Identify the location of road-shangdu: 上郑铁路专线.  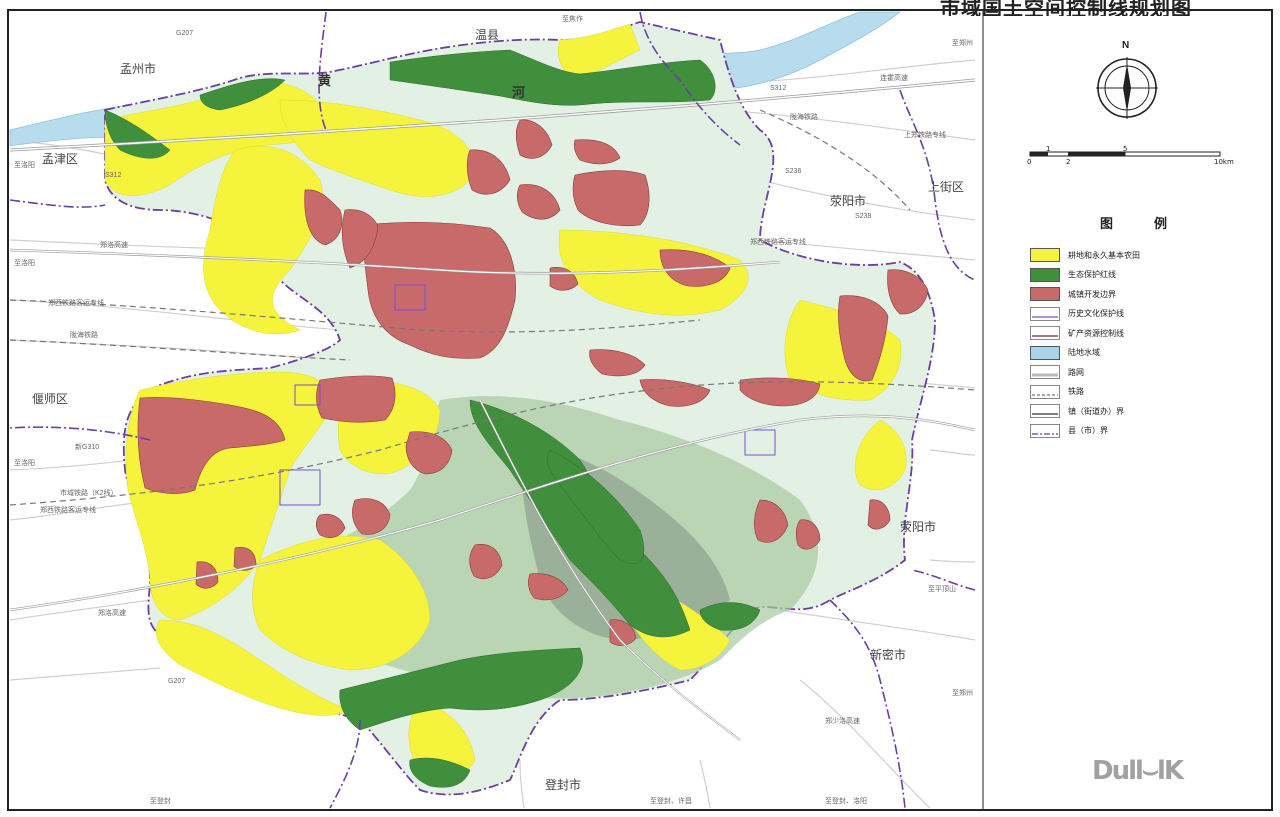
(925, 135).